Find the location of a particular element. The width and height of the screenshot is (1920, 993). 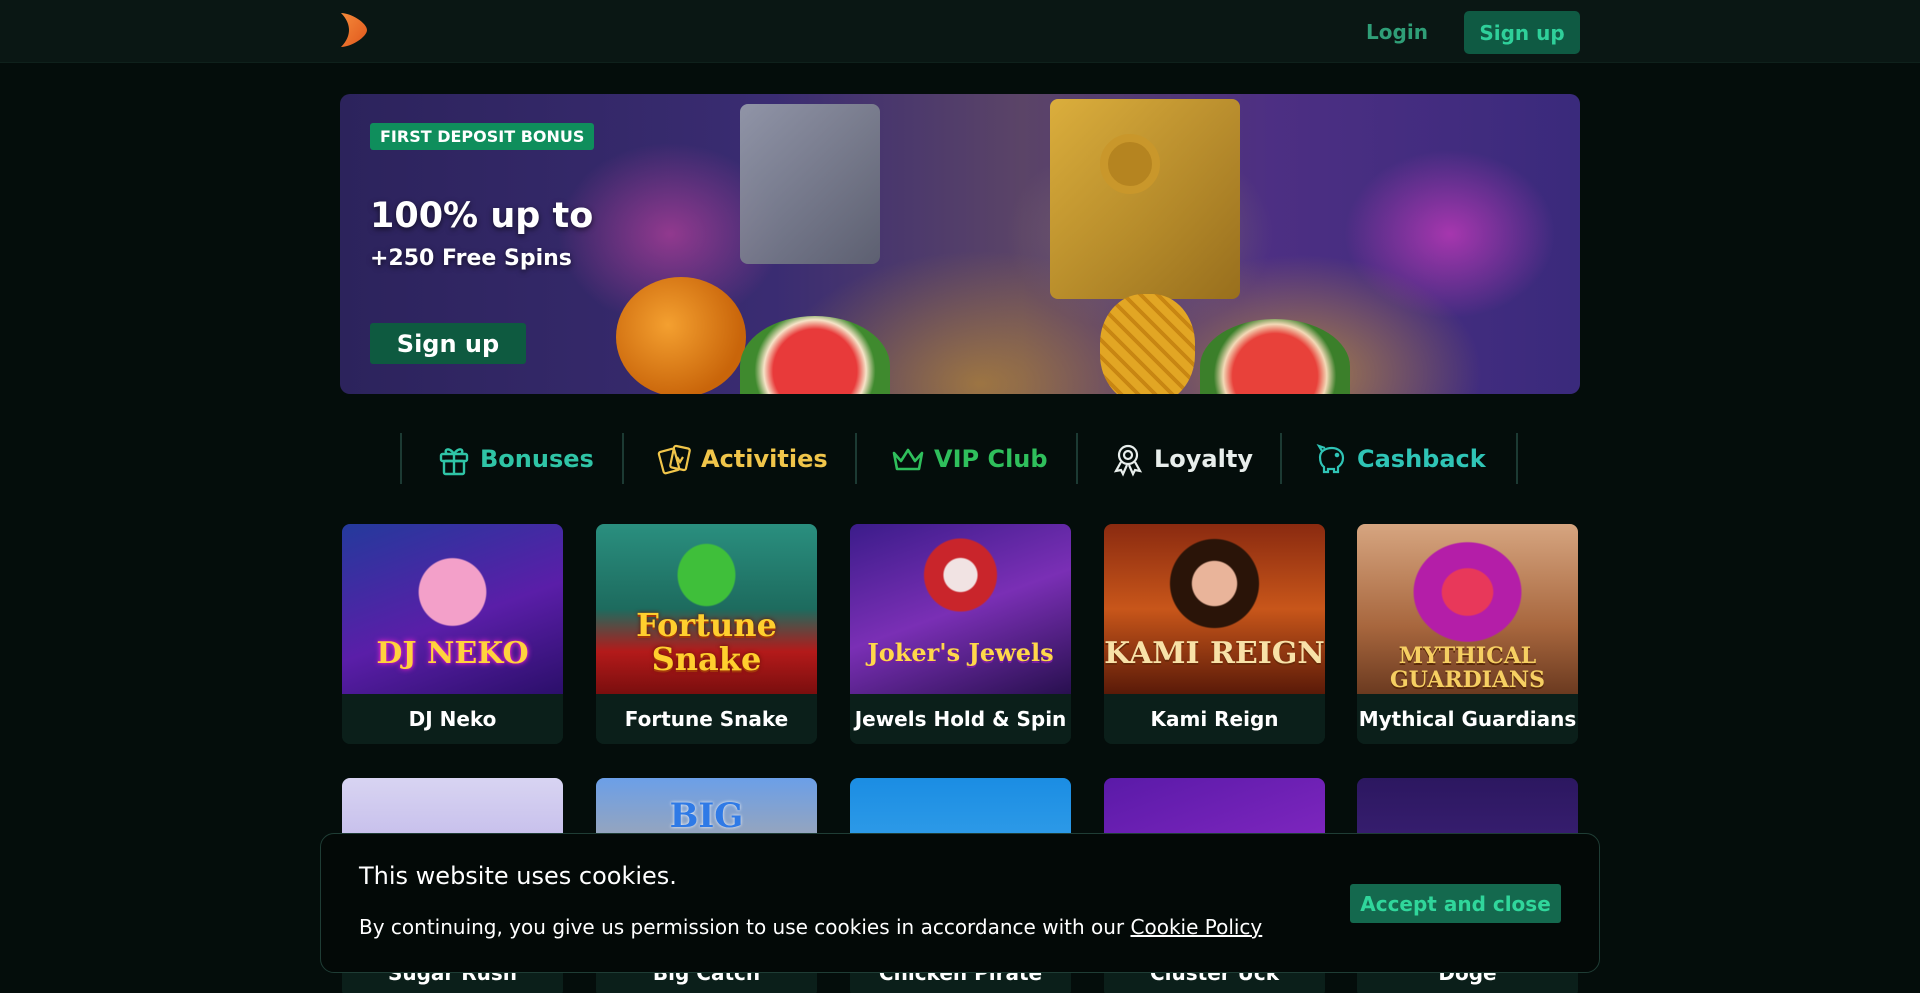

tab-loyalty: Loyalty is located at coordinates (1181, 459).